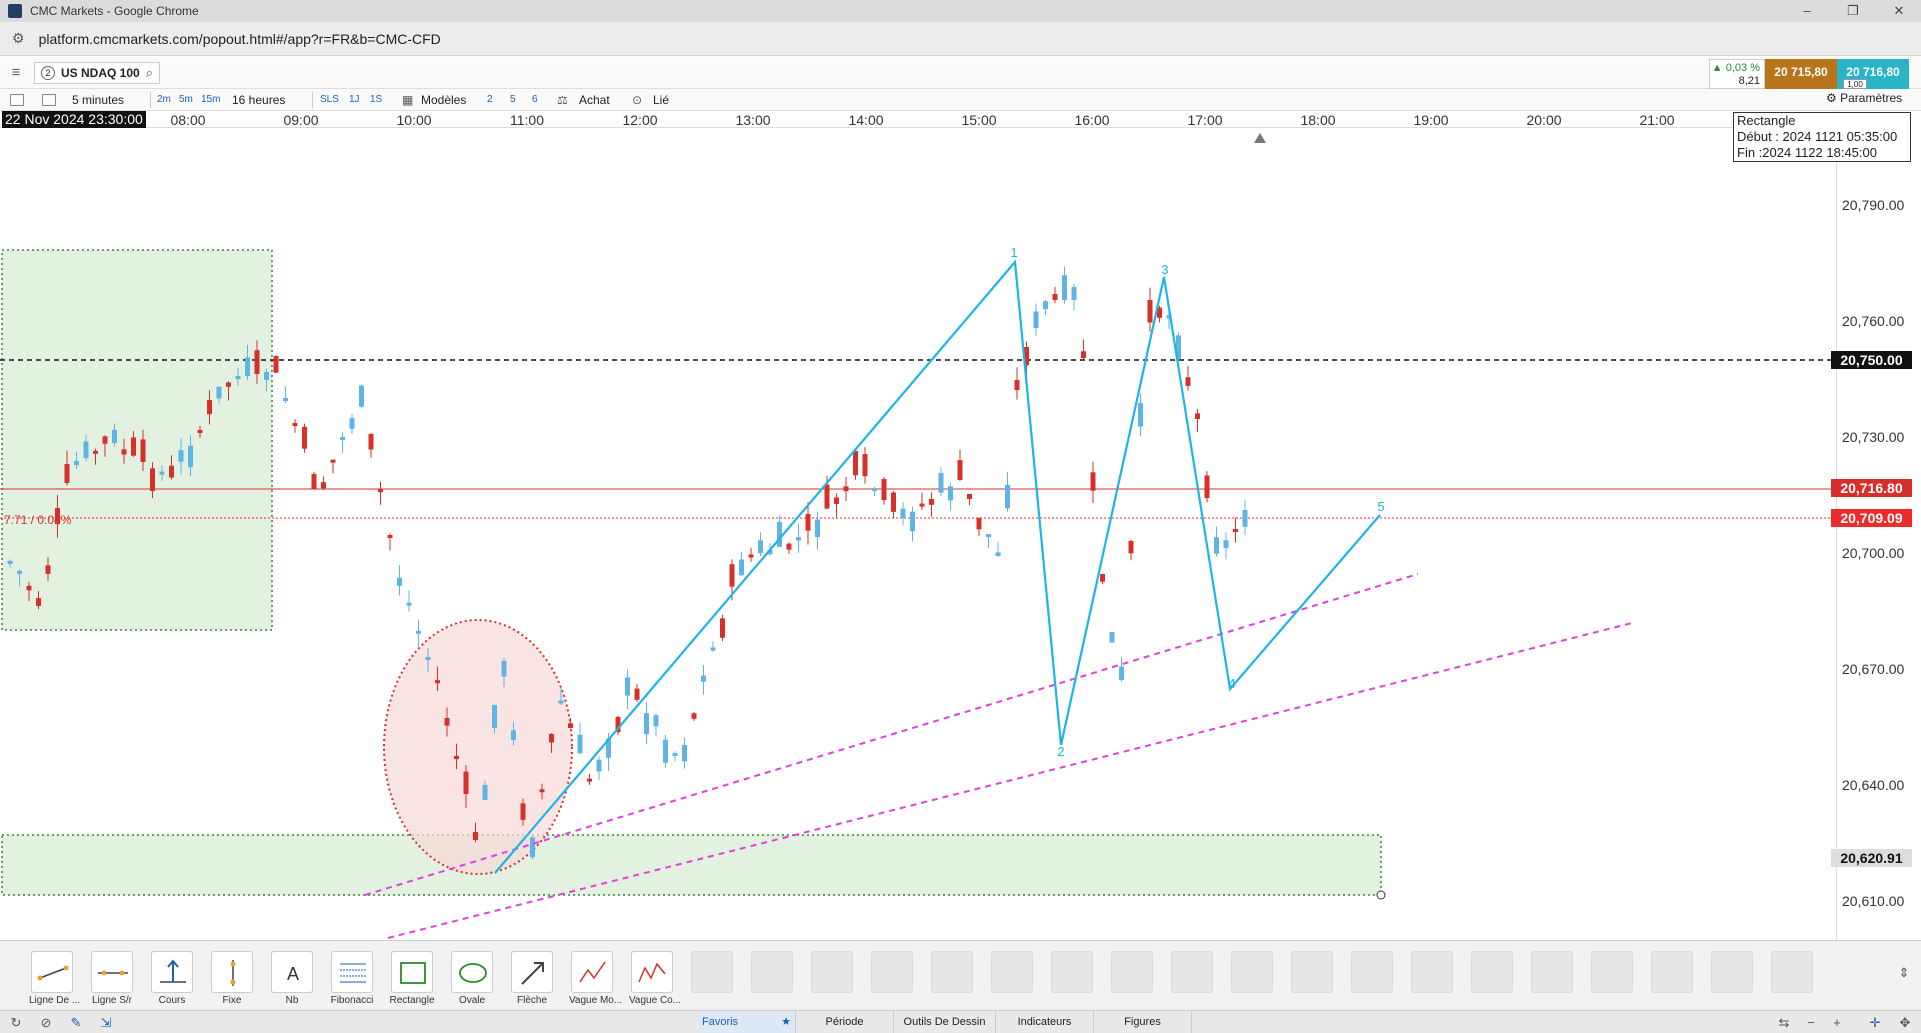  I want to click on toolbar-scroll-icon: ⇕, so click(1904, 973).